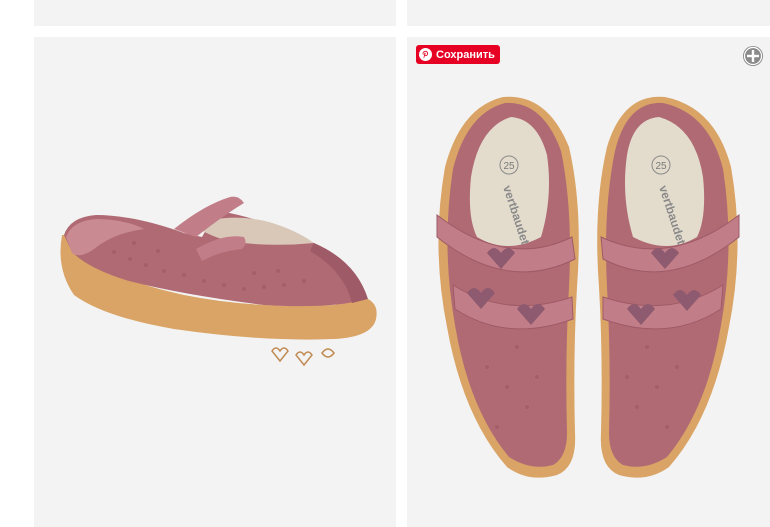  Describe the element at coordinates (753, 56) in the screenshot. I see `zoom-icon` at that location.